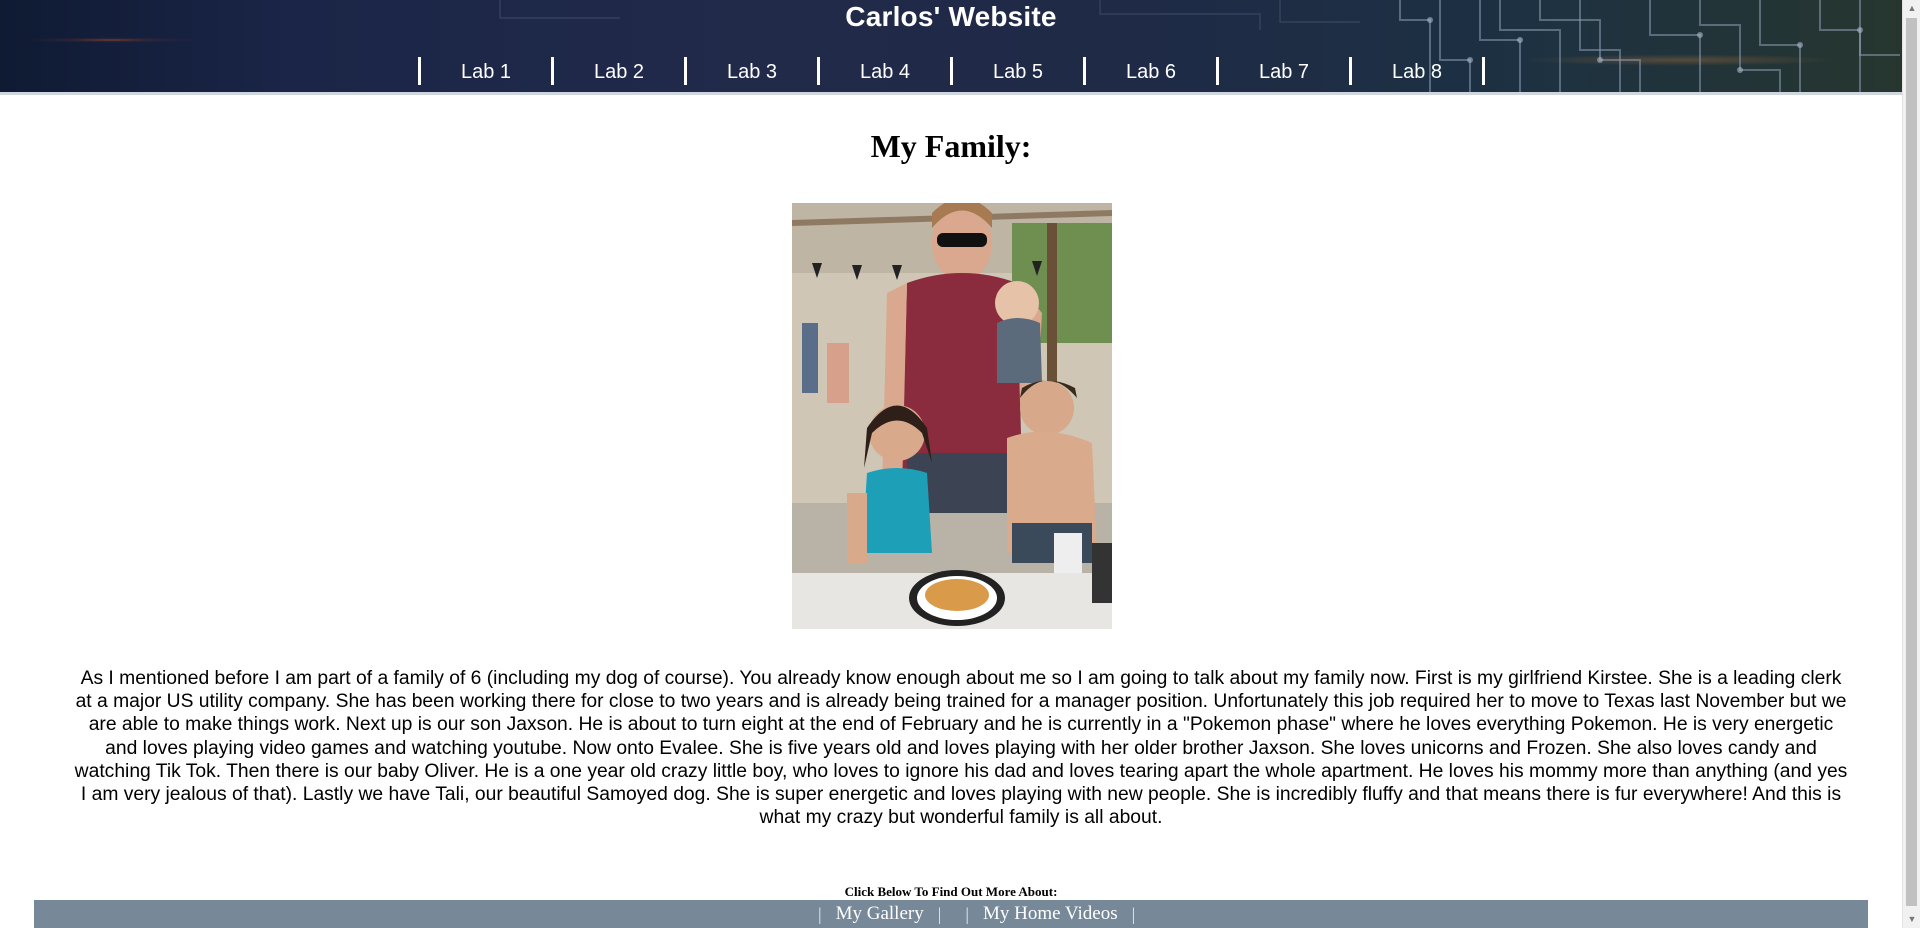 The height and width of the screenshot is (928, 1920). I want to click on family-photo, so click(952, 416).